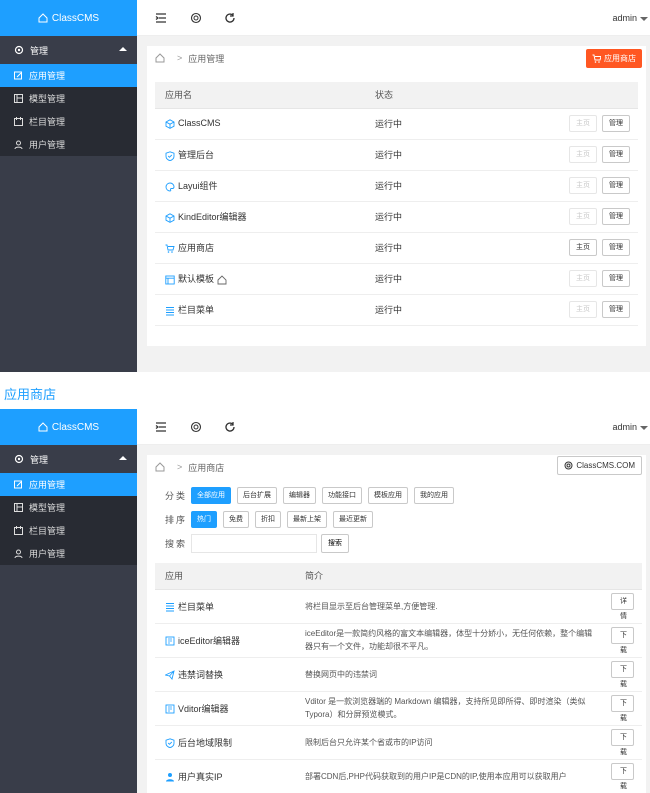  I want to click on category-chip: 功能接口, so click(342, 495).